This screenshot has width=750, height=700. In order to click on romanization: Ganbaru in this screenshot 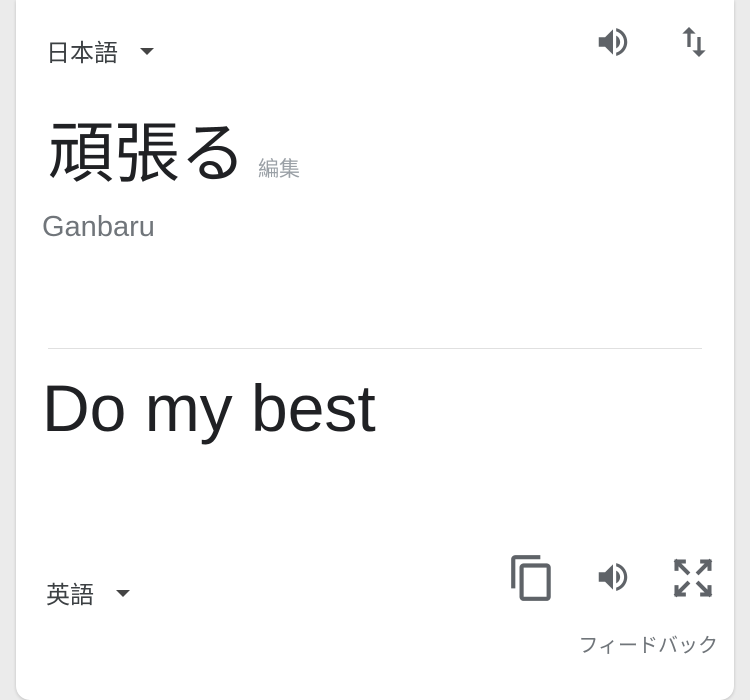, I will do `click(98, 227)`.